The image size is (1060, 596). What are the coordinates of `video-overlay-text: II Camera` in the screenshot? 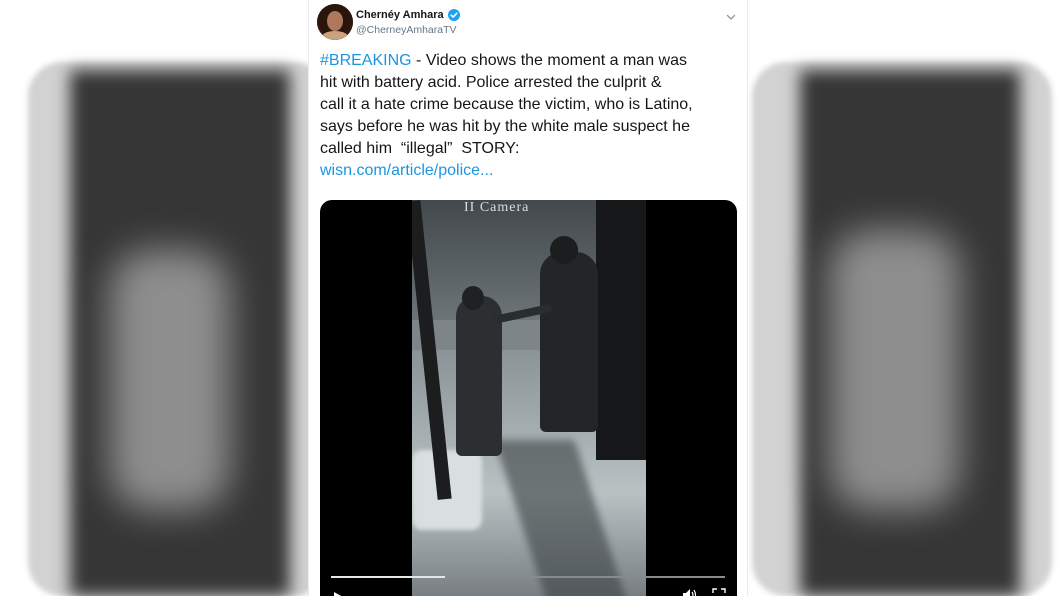 It's located at (497, 207).